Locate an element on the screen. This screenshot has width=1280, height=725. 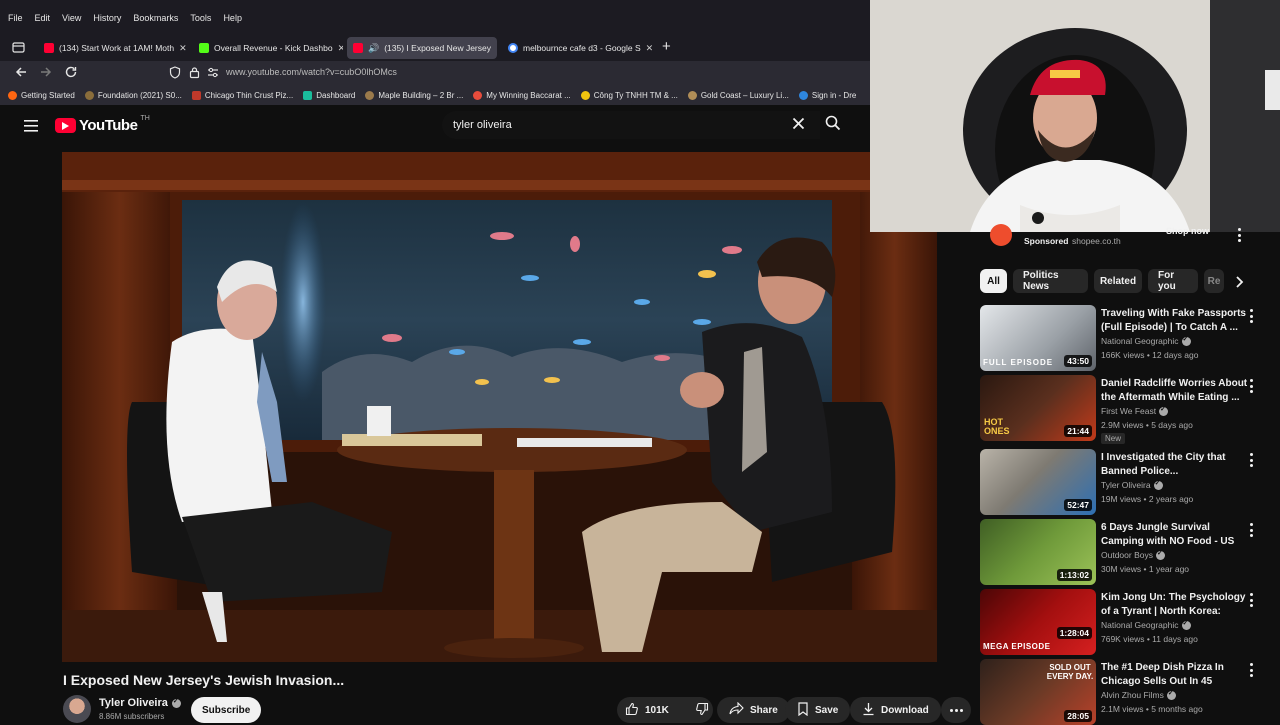
hamburger-menu-icon is located at coordinates (31, 128).